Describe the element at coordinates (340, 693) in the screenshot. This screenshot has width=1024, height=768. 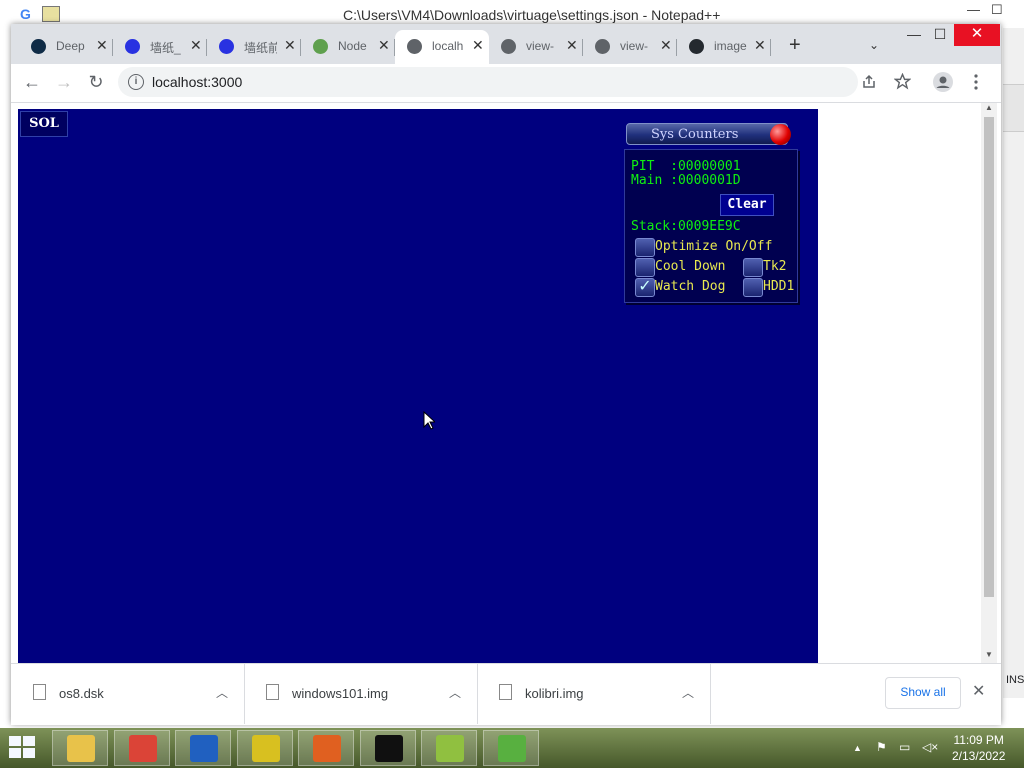
I see `download-filename: windows101.img` at that location.